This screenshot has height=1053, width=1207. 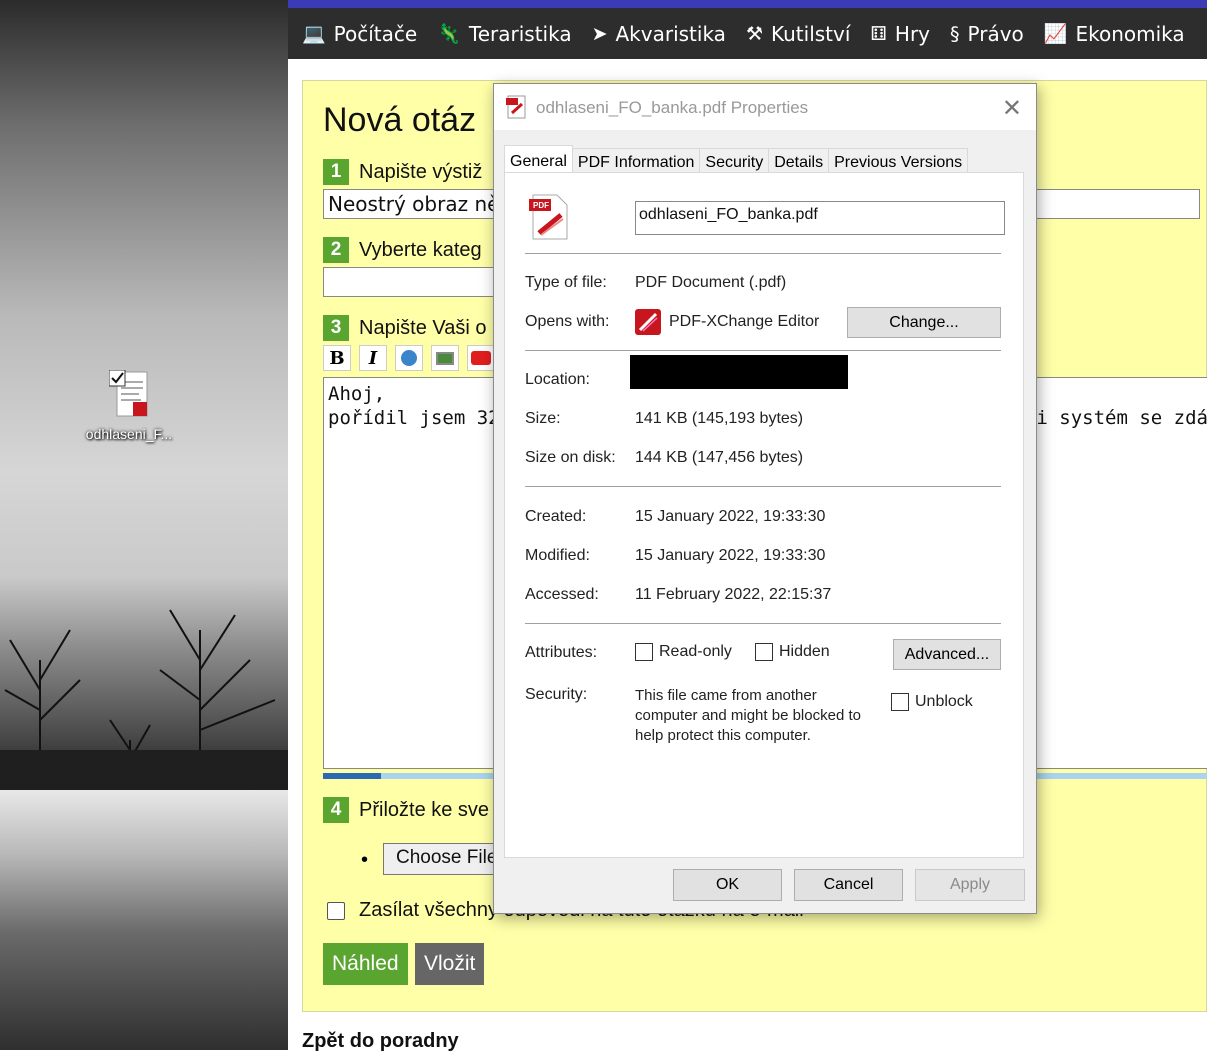 I want to click on nav-label: Hry, so click(x=912, y=33).